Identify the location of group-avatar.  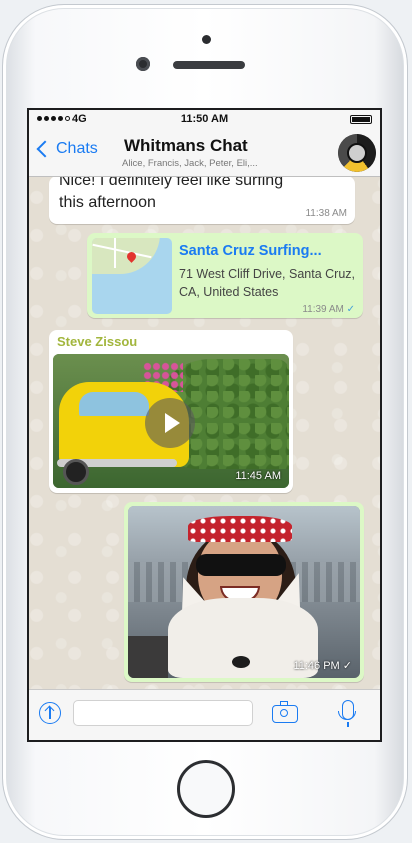
(357, 153).